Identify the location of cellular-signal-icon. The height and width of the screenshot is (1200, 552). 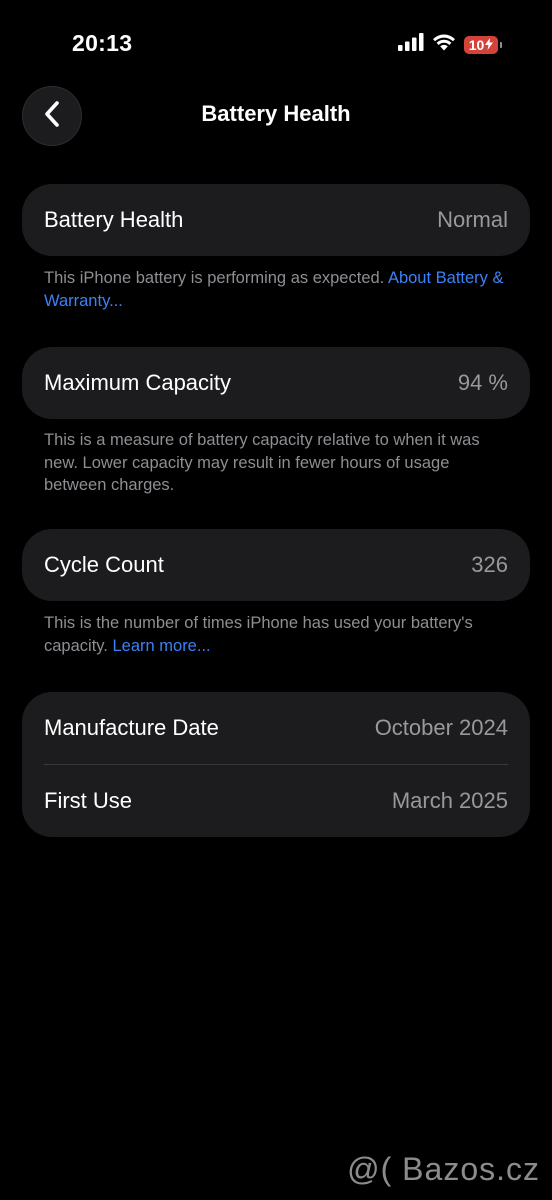
(411, 44).